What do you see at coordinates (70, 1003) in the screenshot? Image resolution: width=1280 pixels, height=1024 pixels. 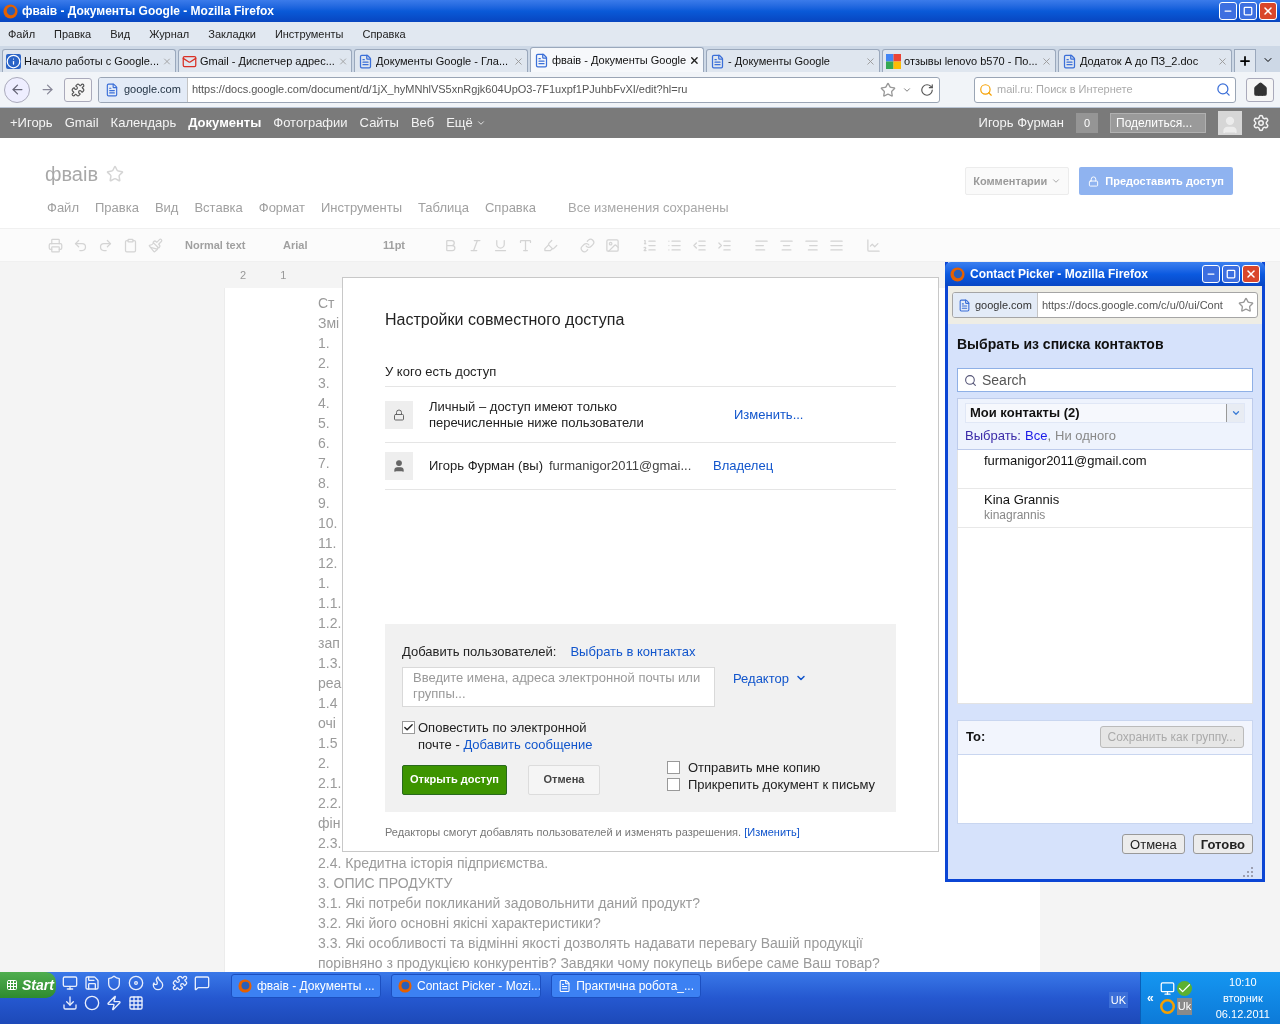 I see `download-icon` at bounding box center [70, 1003].